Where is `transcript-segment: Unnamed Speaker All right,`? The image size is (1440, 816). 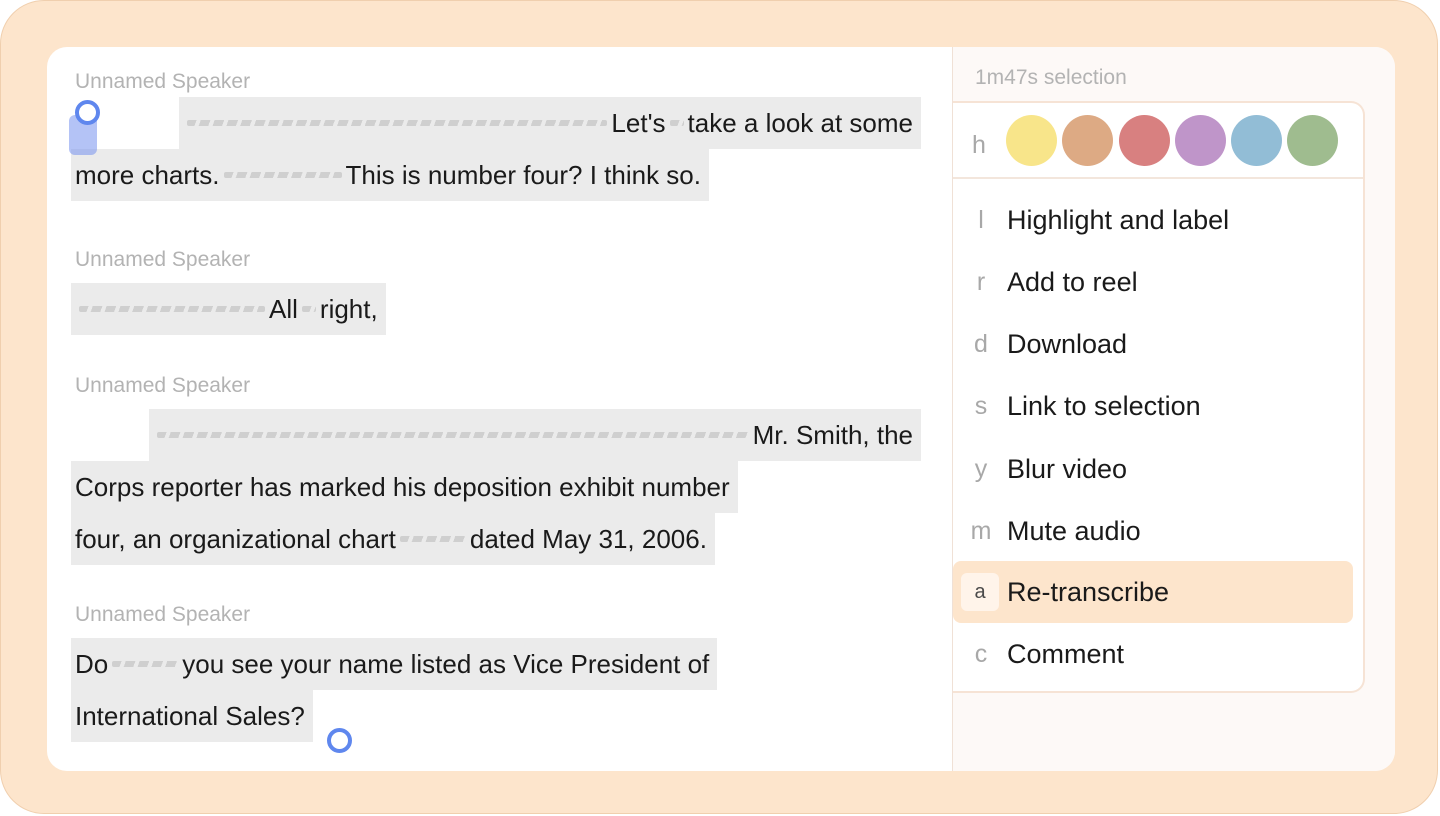
transcript-segment: Unnamed Speaker All right, is located at coordinates (496, 290).